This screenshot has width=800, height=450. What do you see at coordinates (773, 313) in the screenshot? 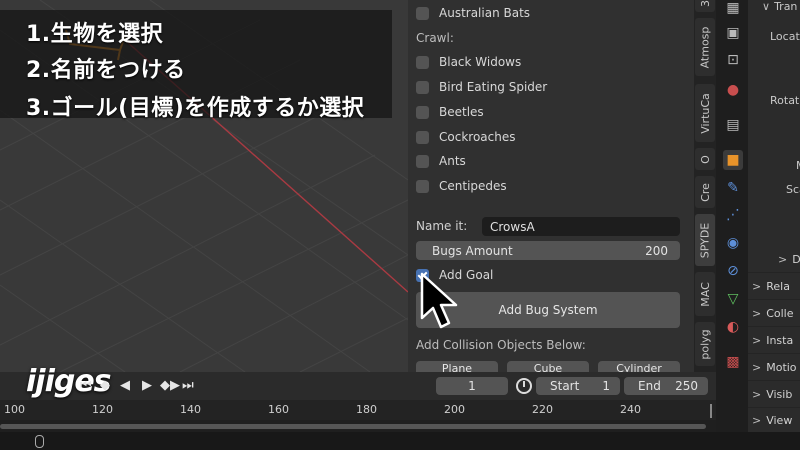
I see `collections-row: > Colle` at bounding box center [773, 313].